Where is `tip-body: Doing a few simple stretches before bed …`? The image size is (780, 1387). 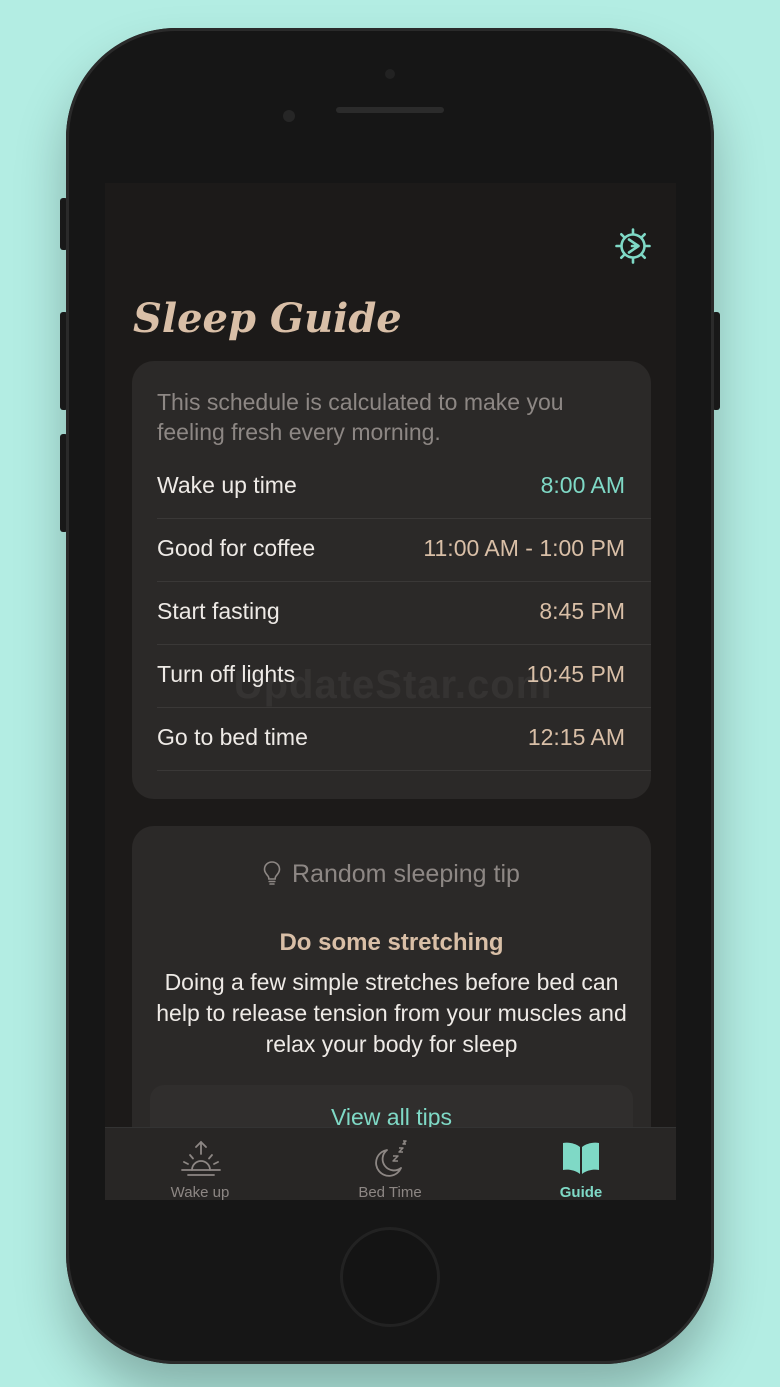
tip-body: Doing a few simple stretches before bed … is located at coordinates (391, 1013).